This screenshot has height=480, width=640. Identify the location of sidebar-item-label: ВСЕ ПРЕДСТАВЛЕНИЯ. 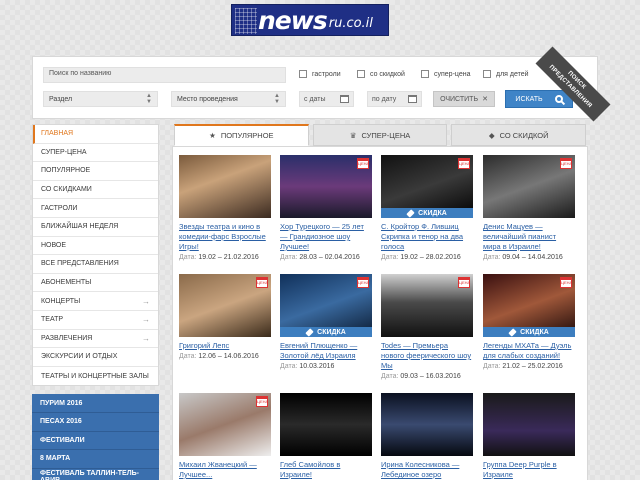
(80, 264).